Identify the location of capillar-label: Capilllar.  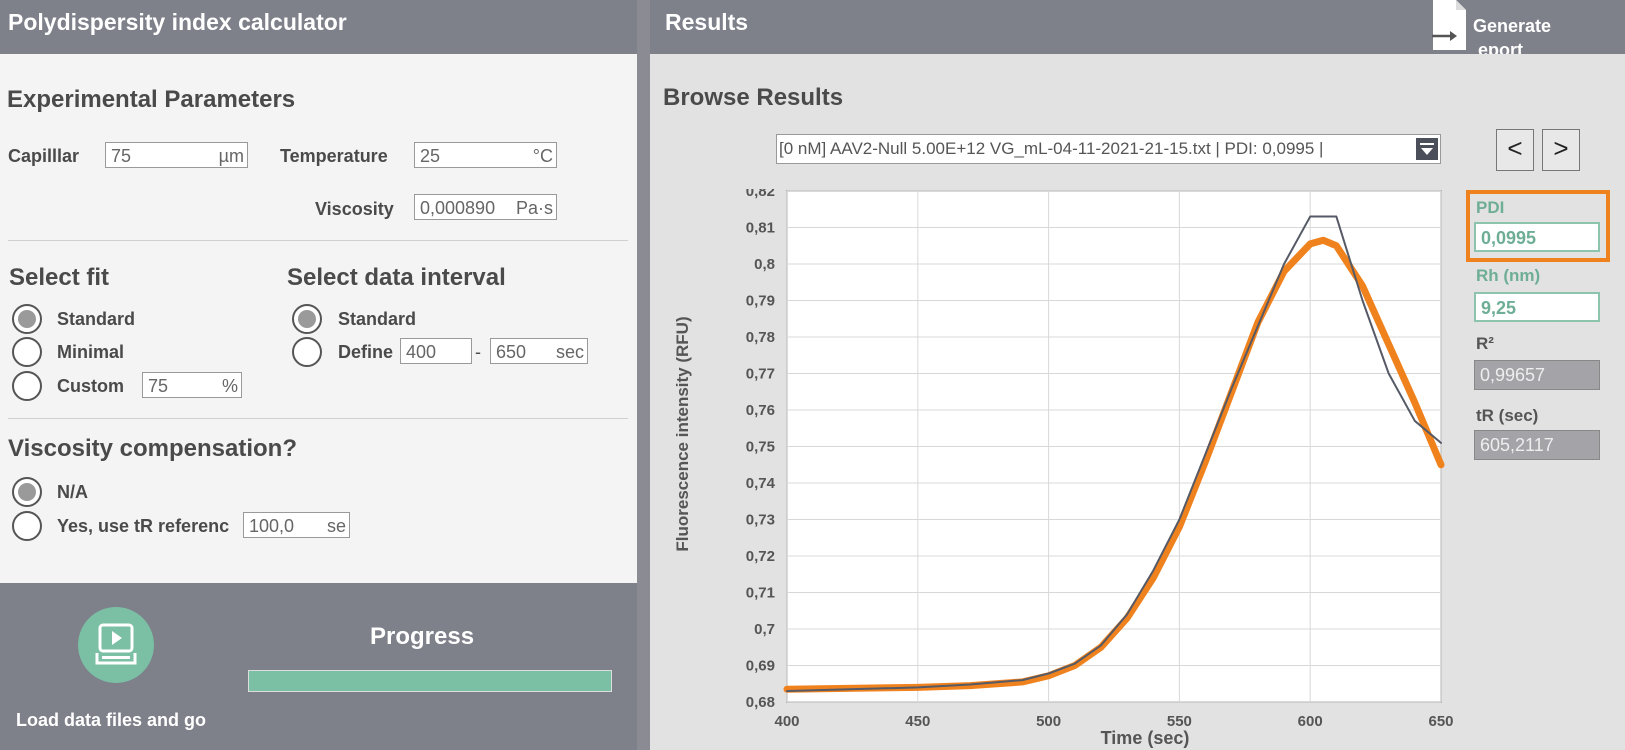
(44, 156).